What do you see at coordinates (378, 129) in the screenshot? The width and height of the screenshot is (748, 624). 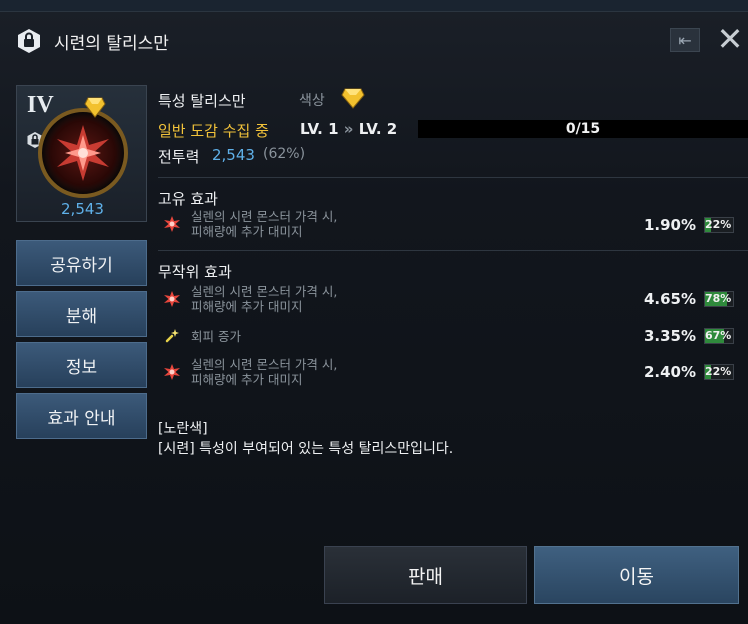 I see `level-to: LV. 2` at bounding box center [378, 129].